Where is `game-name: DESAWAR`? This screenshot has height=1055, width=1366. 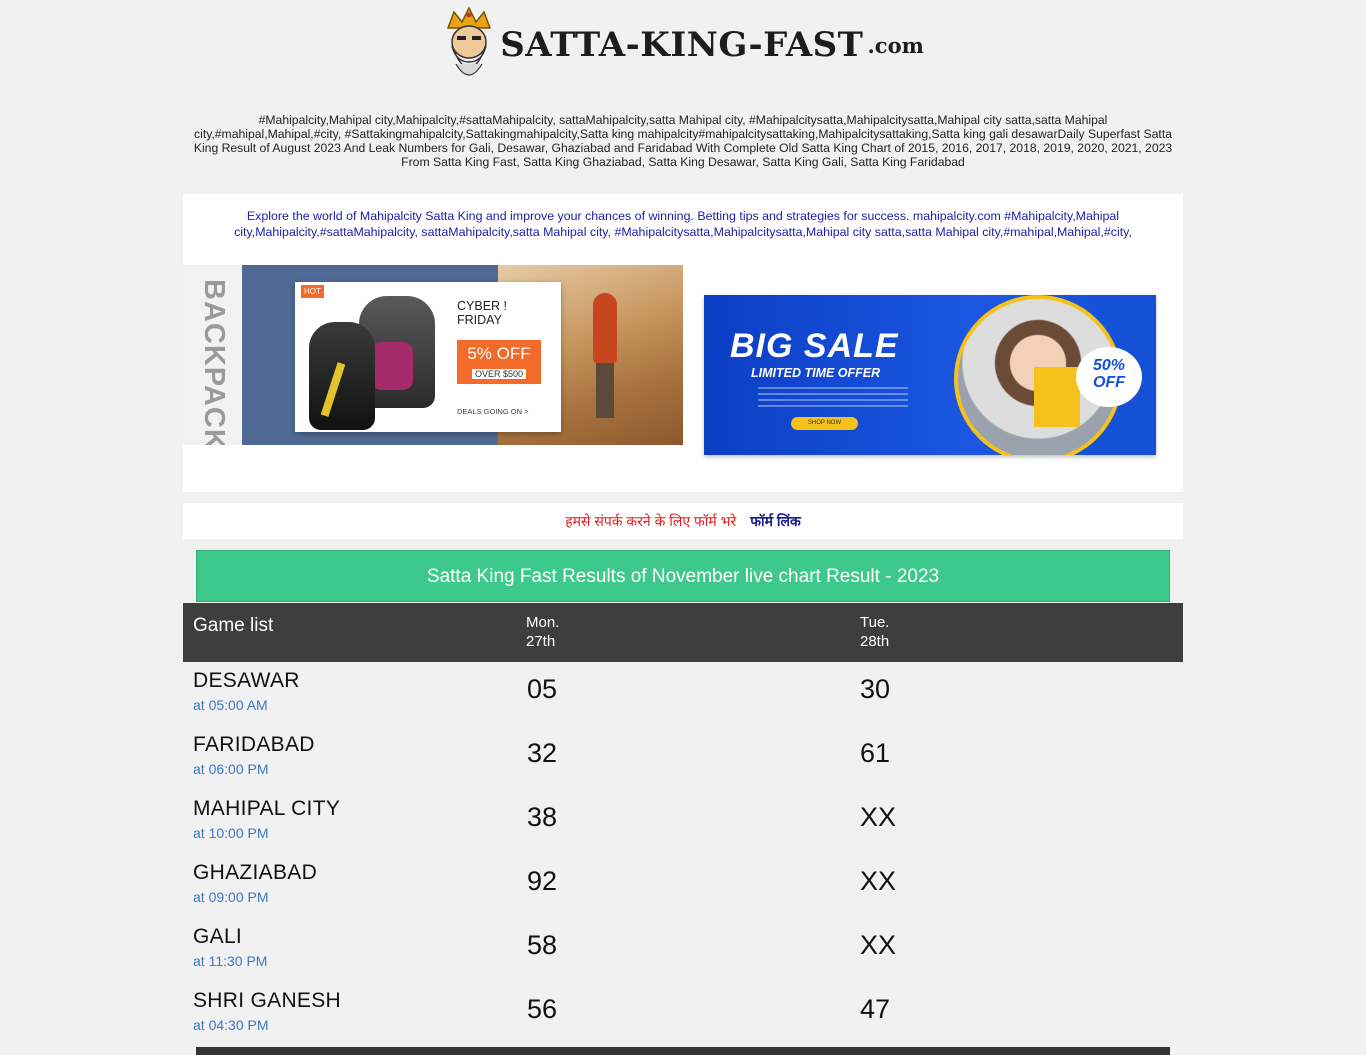 game-name: DESAWAR is located at coordinates (246, 680).